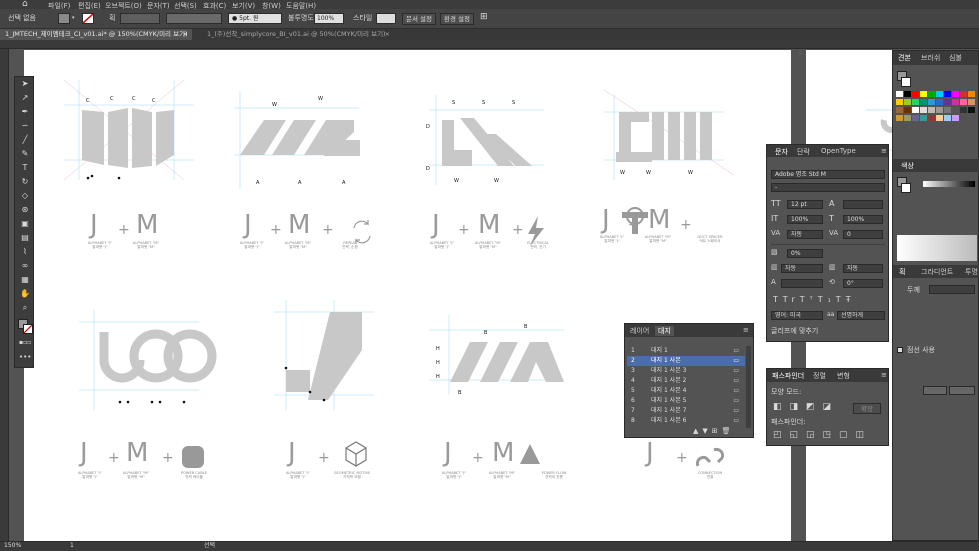 The height and width of the screenshot is (551, 979). Describe the element at coordinates (25, 237) in the screenshot. I see `gradient-tool-icon: ▤` at that location.